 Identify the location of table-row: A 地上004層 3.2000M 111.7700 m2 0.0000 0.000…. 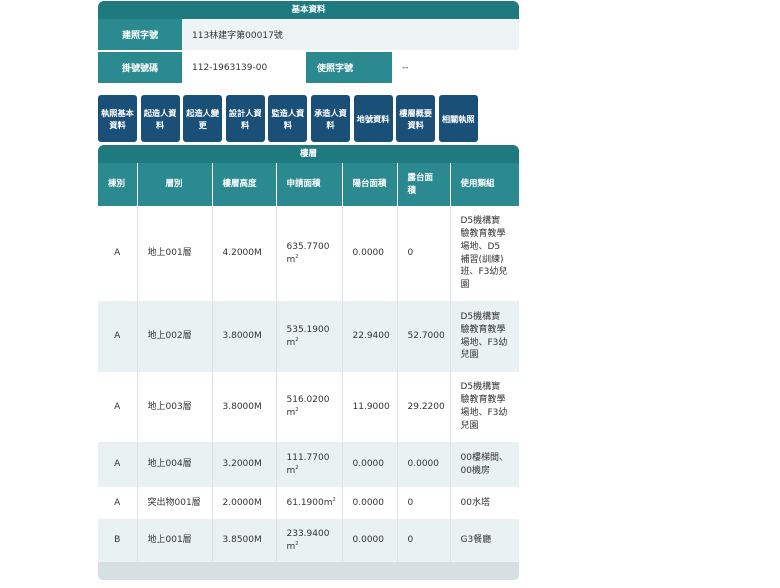
(308, 464).